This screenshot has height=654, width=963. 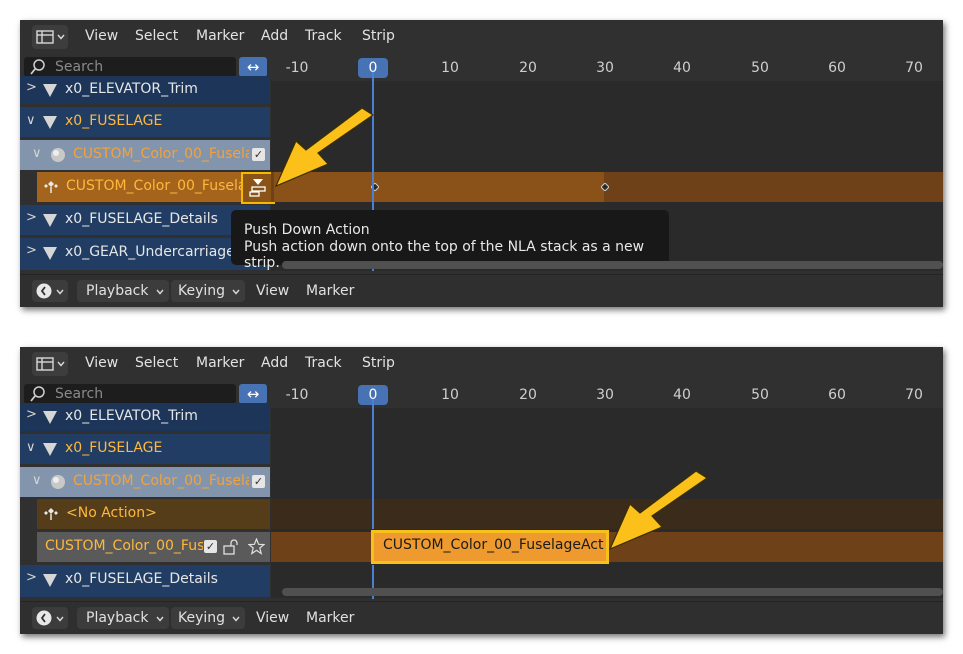 I want to click on nla-action-strip: CUSTOM_Color_00_FuselageAct, so click(x=490, y=547).